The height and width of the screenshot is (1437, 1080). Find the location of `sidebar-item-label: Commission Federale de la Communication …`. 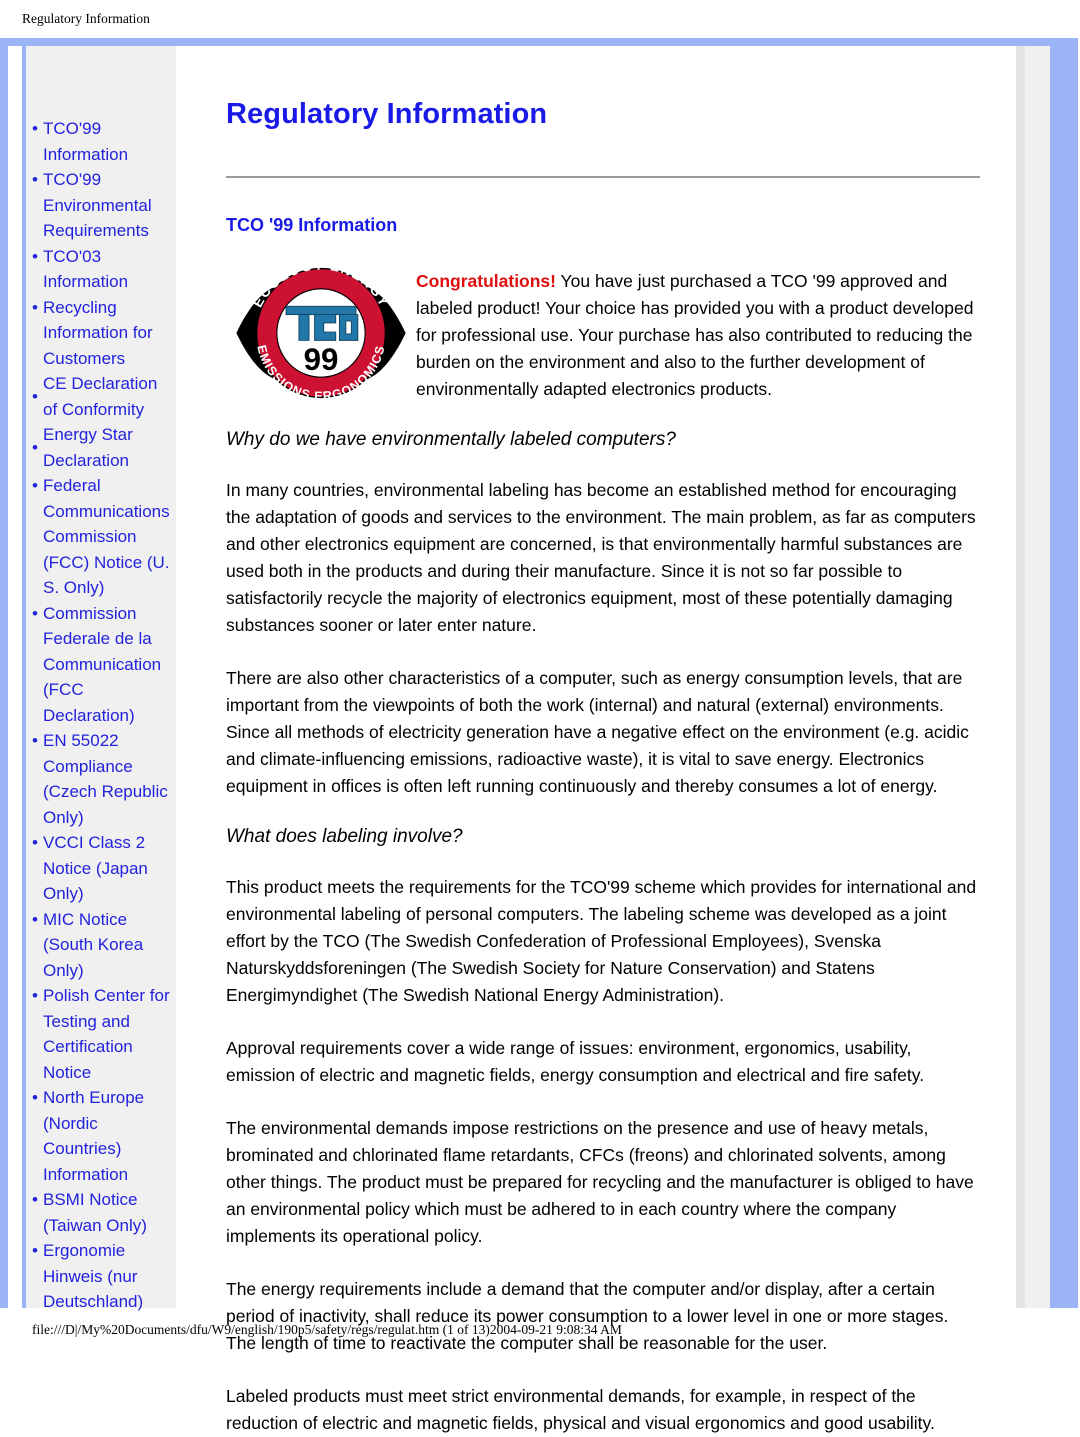

sidebar-item-label: Commission Federale de la Communication … is located at coordinates (107, 665).